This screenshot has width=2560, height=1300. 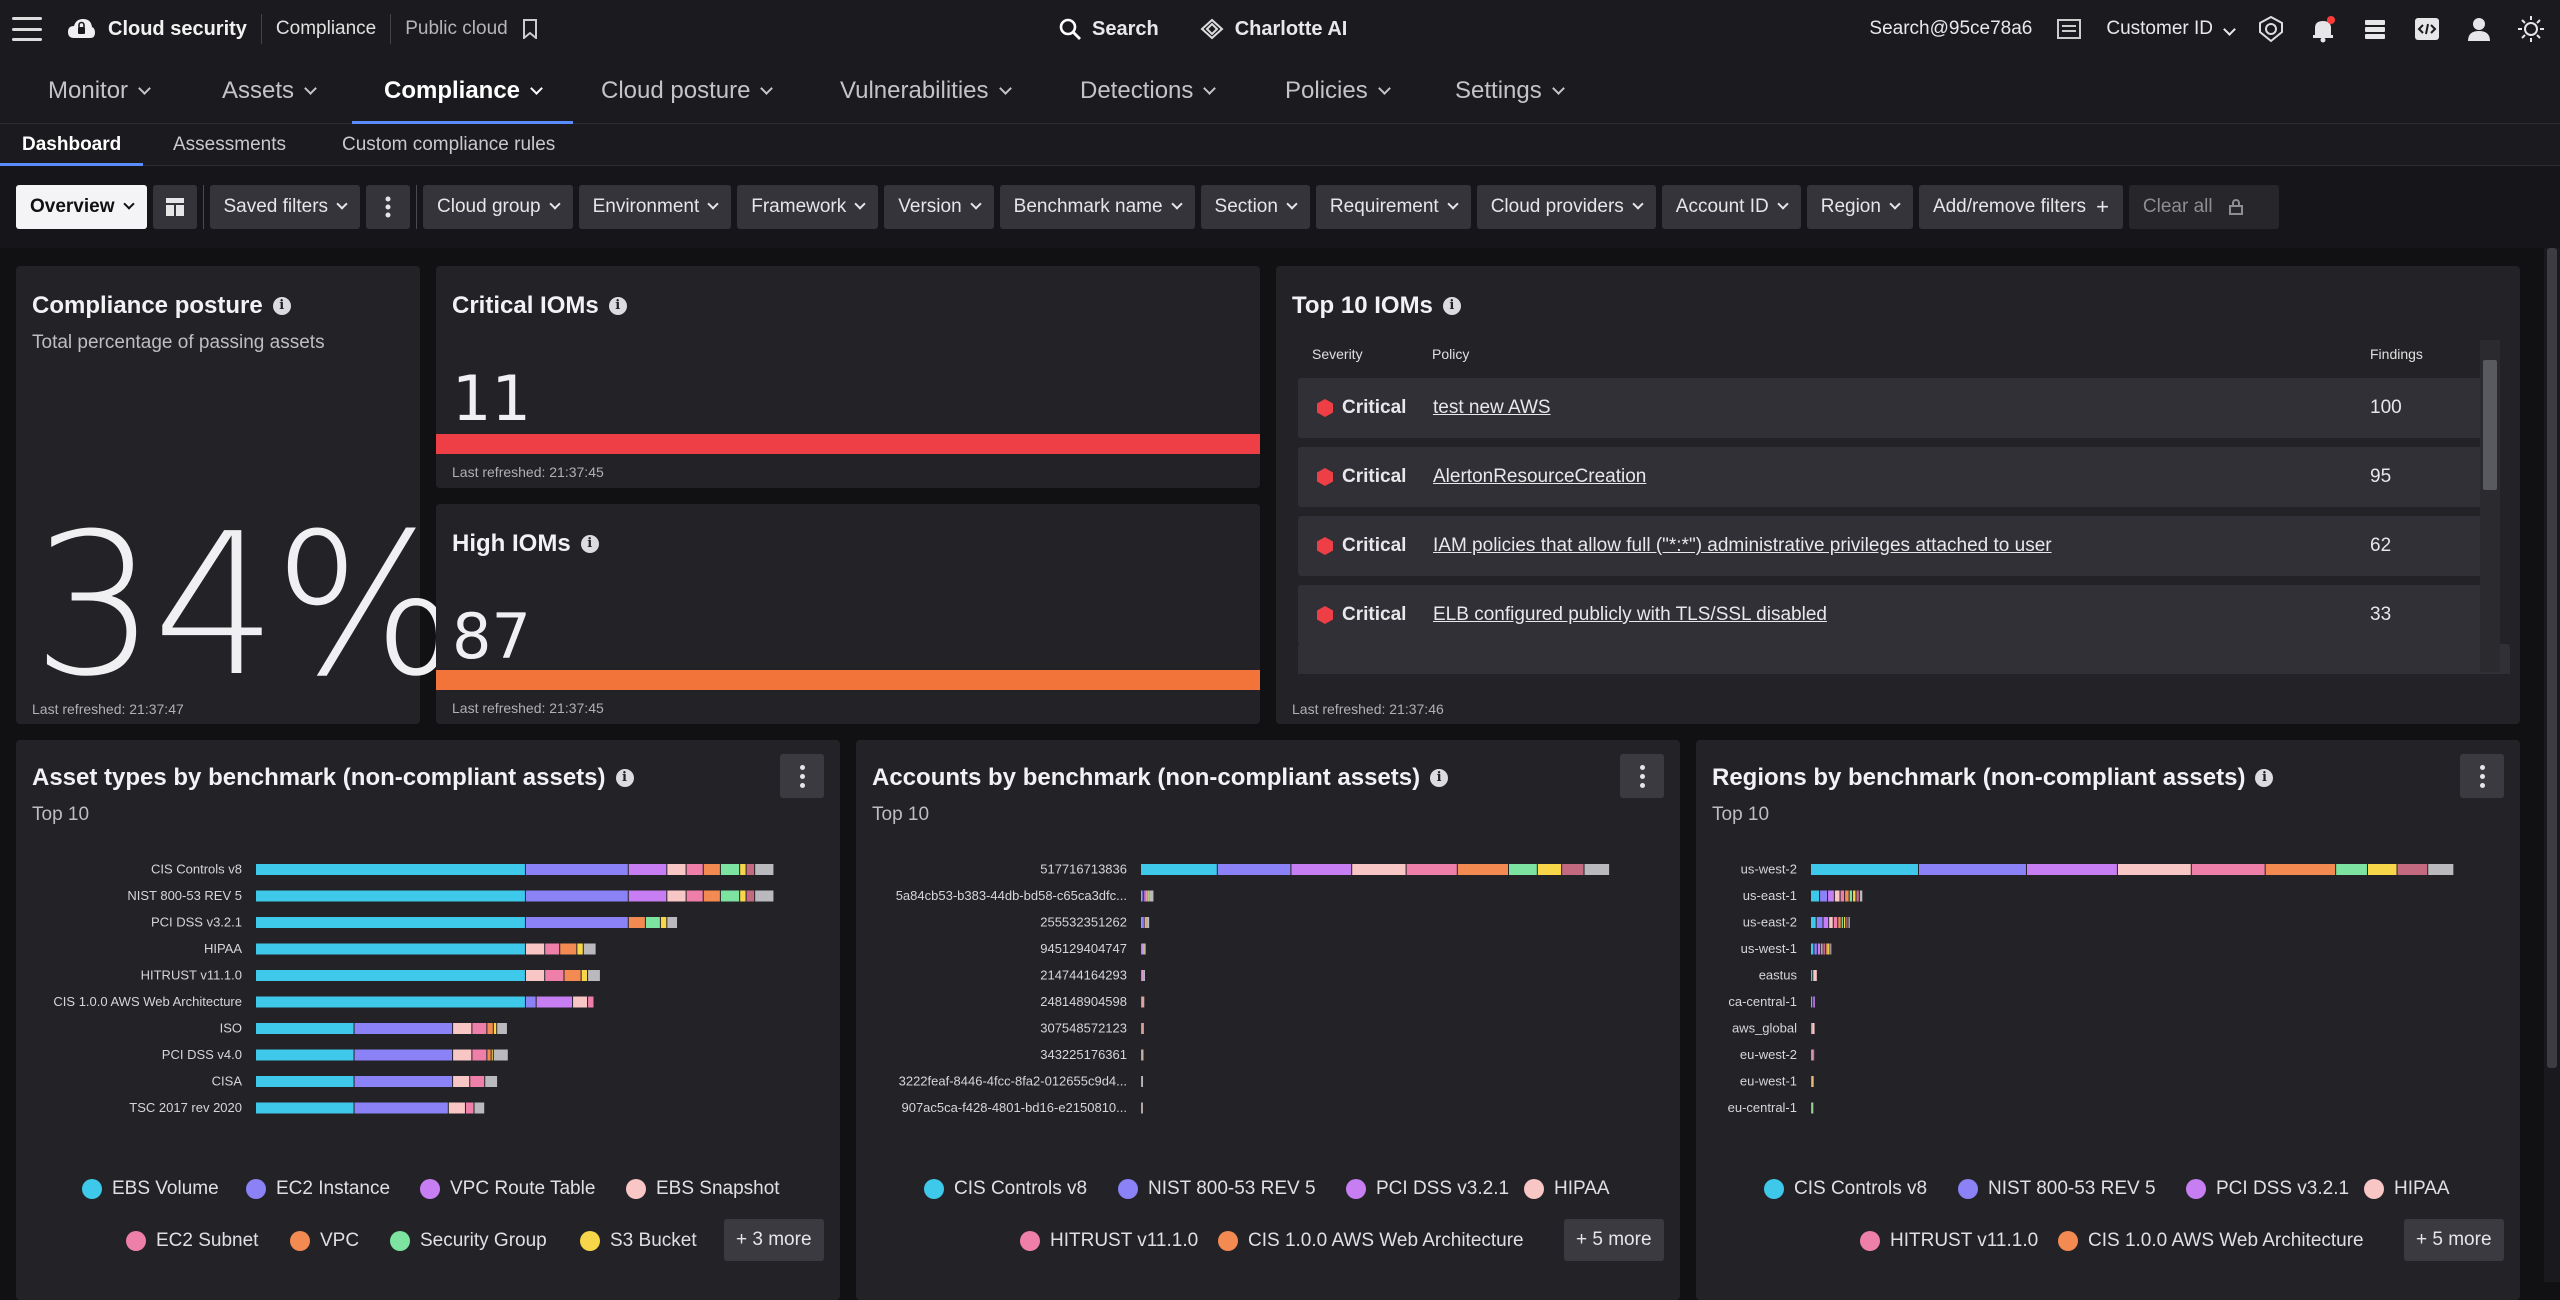 What do you see at coordinates (468, 1241) in the screenshot?
I see `legend-item: Security Group` at bounding box center [468, 1241].